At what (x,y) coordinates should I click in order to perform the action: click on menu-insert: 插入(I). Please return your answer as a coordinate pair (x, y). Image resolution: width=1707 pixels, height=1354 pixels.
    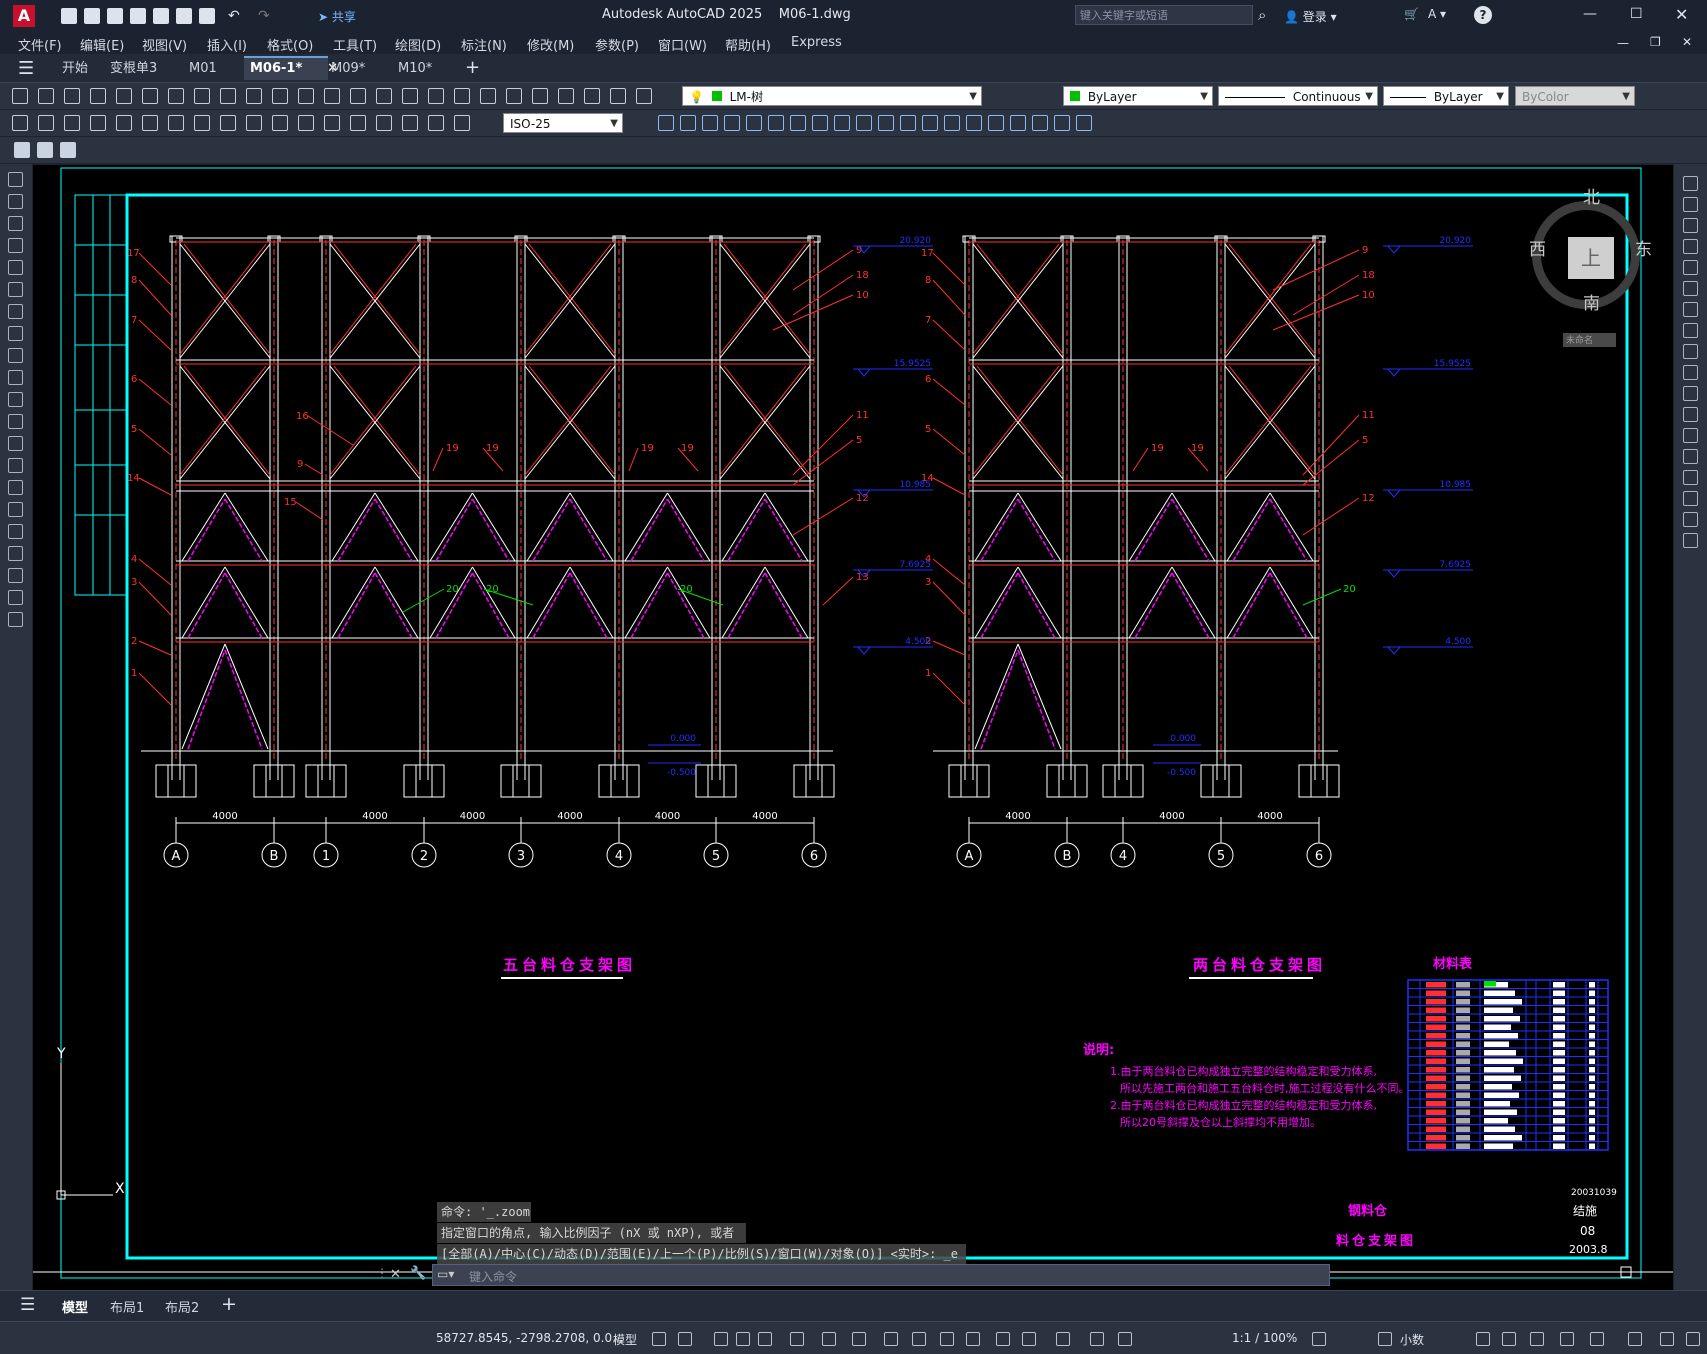
    Looking at the image, I should click on (227, 44).